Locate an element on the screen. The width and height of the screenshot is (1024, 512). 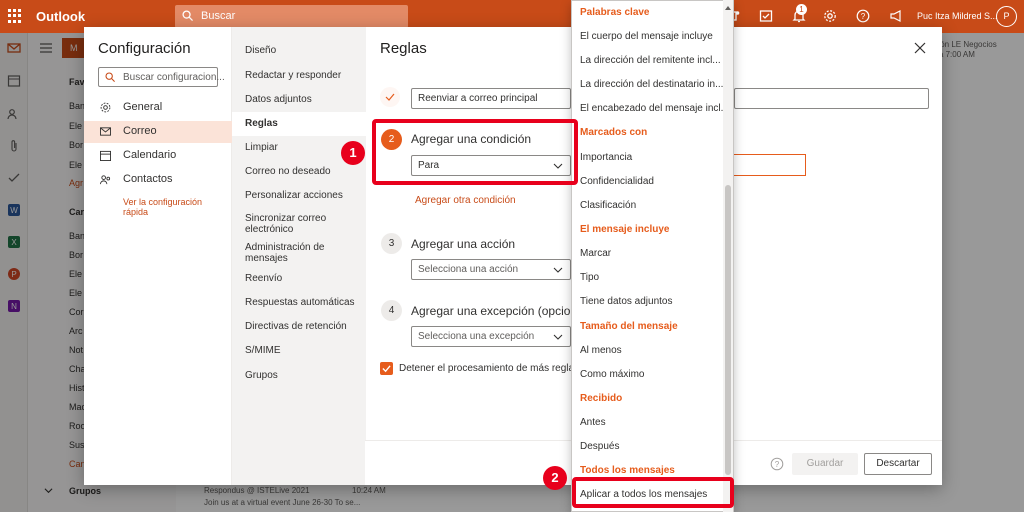
action-placeholder: Selecciona una acción is located at coordinates (468, 269).